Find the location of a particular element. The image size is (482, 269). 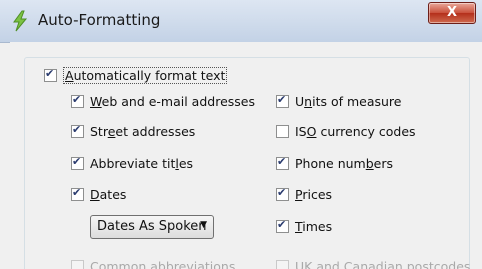

units-of-measure-label: Units of measure is located at coordinates (348, 101).